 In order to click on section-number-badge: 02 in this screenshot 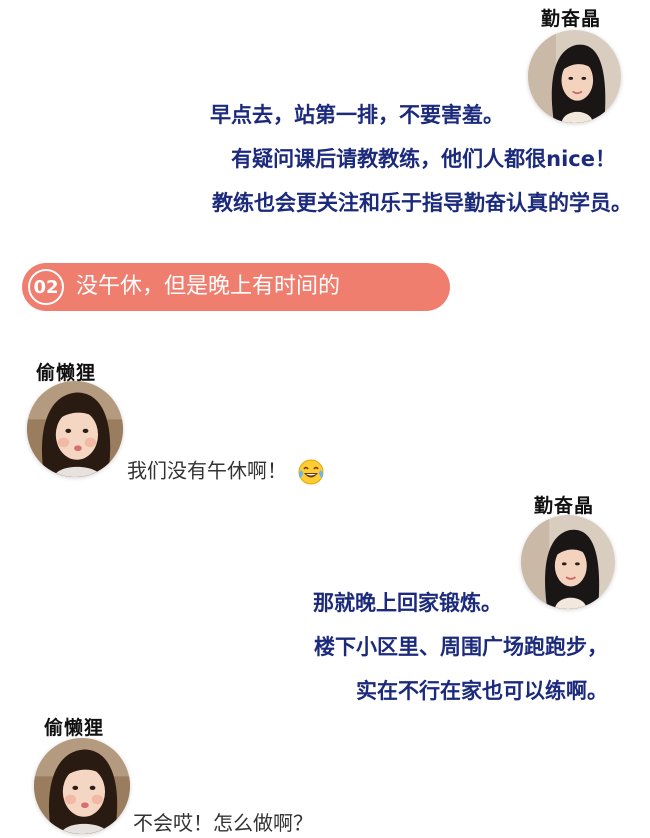, I will do `click(46, 287)`.